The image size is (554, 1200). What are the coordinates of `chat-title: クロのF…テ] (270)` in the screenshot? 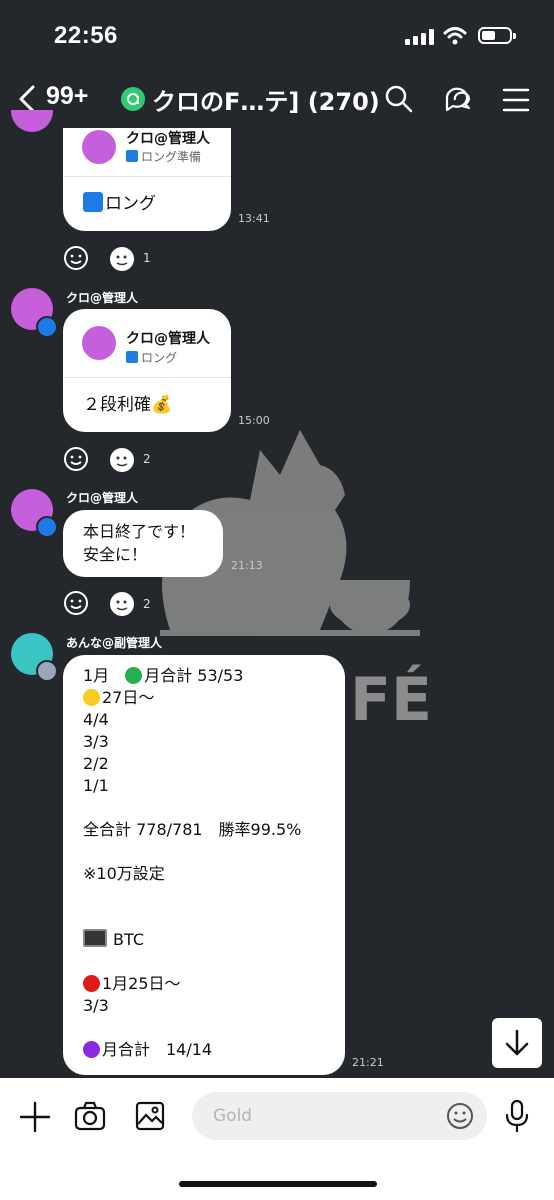 It's located at (266, 99).